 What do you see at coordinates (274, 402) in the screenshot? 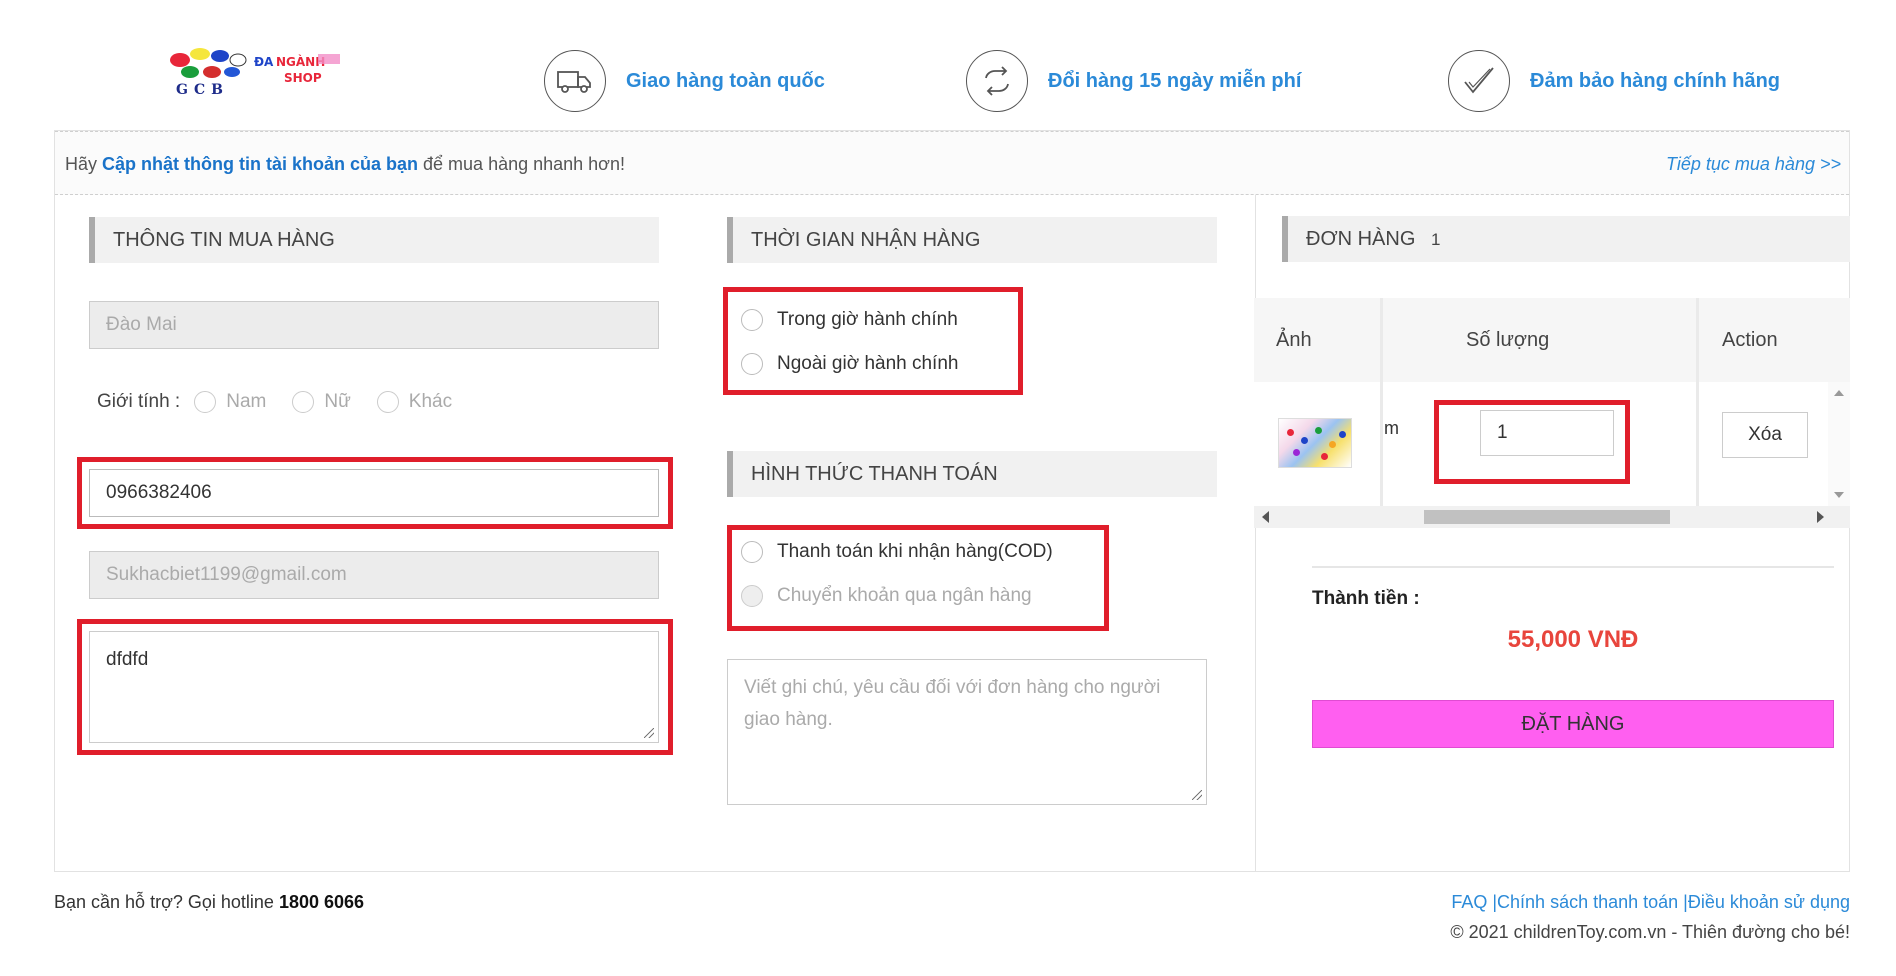
I see `gender-group: Giới tính : Nam Nữ Khác` at bounding box center [274, 402].